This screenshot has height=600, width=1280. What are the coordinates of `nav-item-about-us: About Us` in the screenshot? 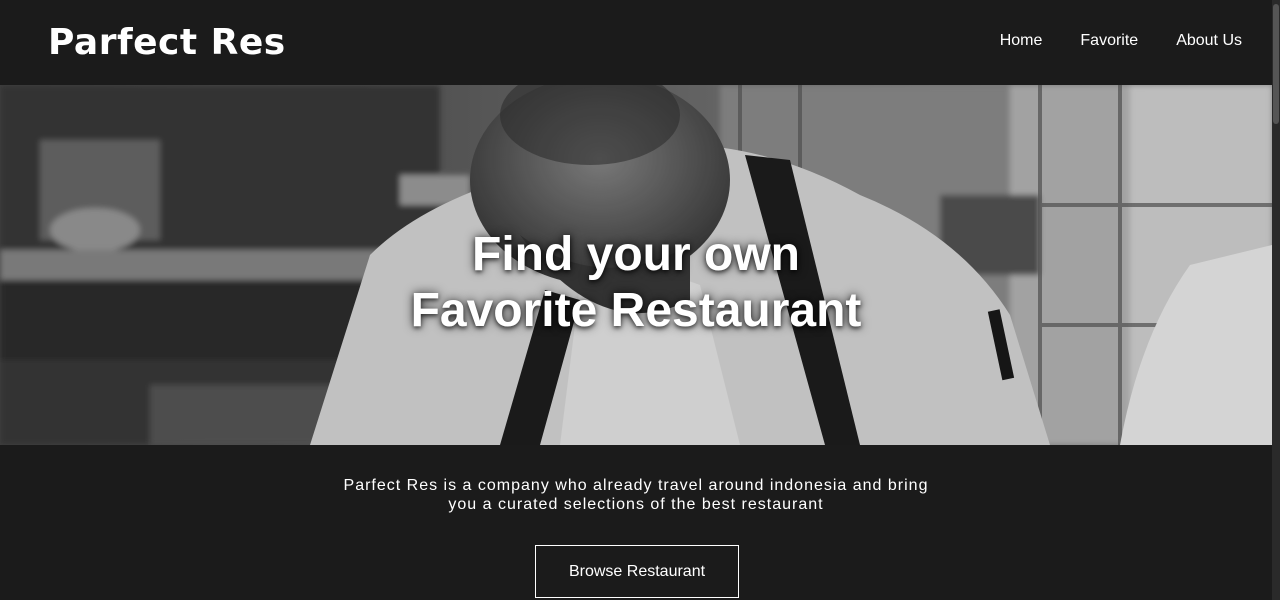 It's located at (1209, 41).